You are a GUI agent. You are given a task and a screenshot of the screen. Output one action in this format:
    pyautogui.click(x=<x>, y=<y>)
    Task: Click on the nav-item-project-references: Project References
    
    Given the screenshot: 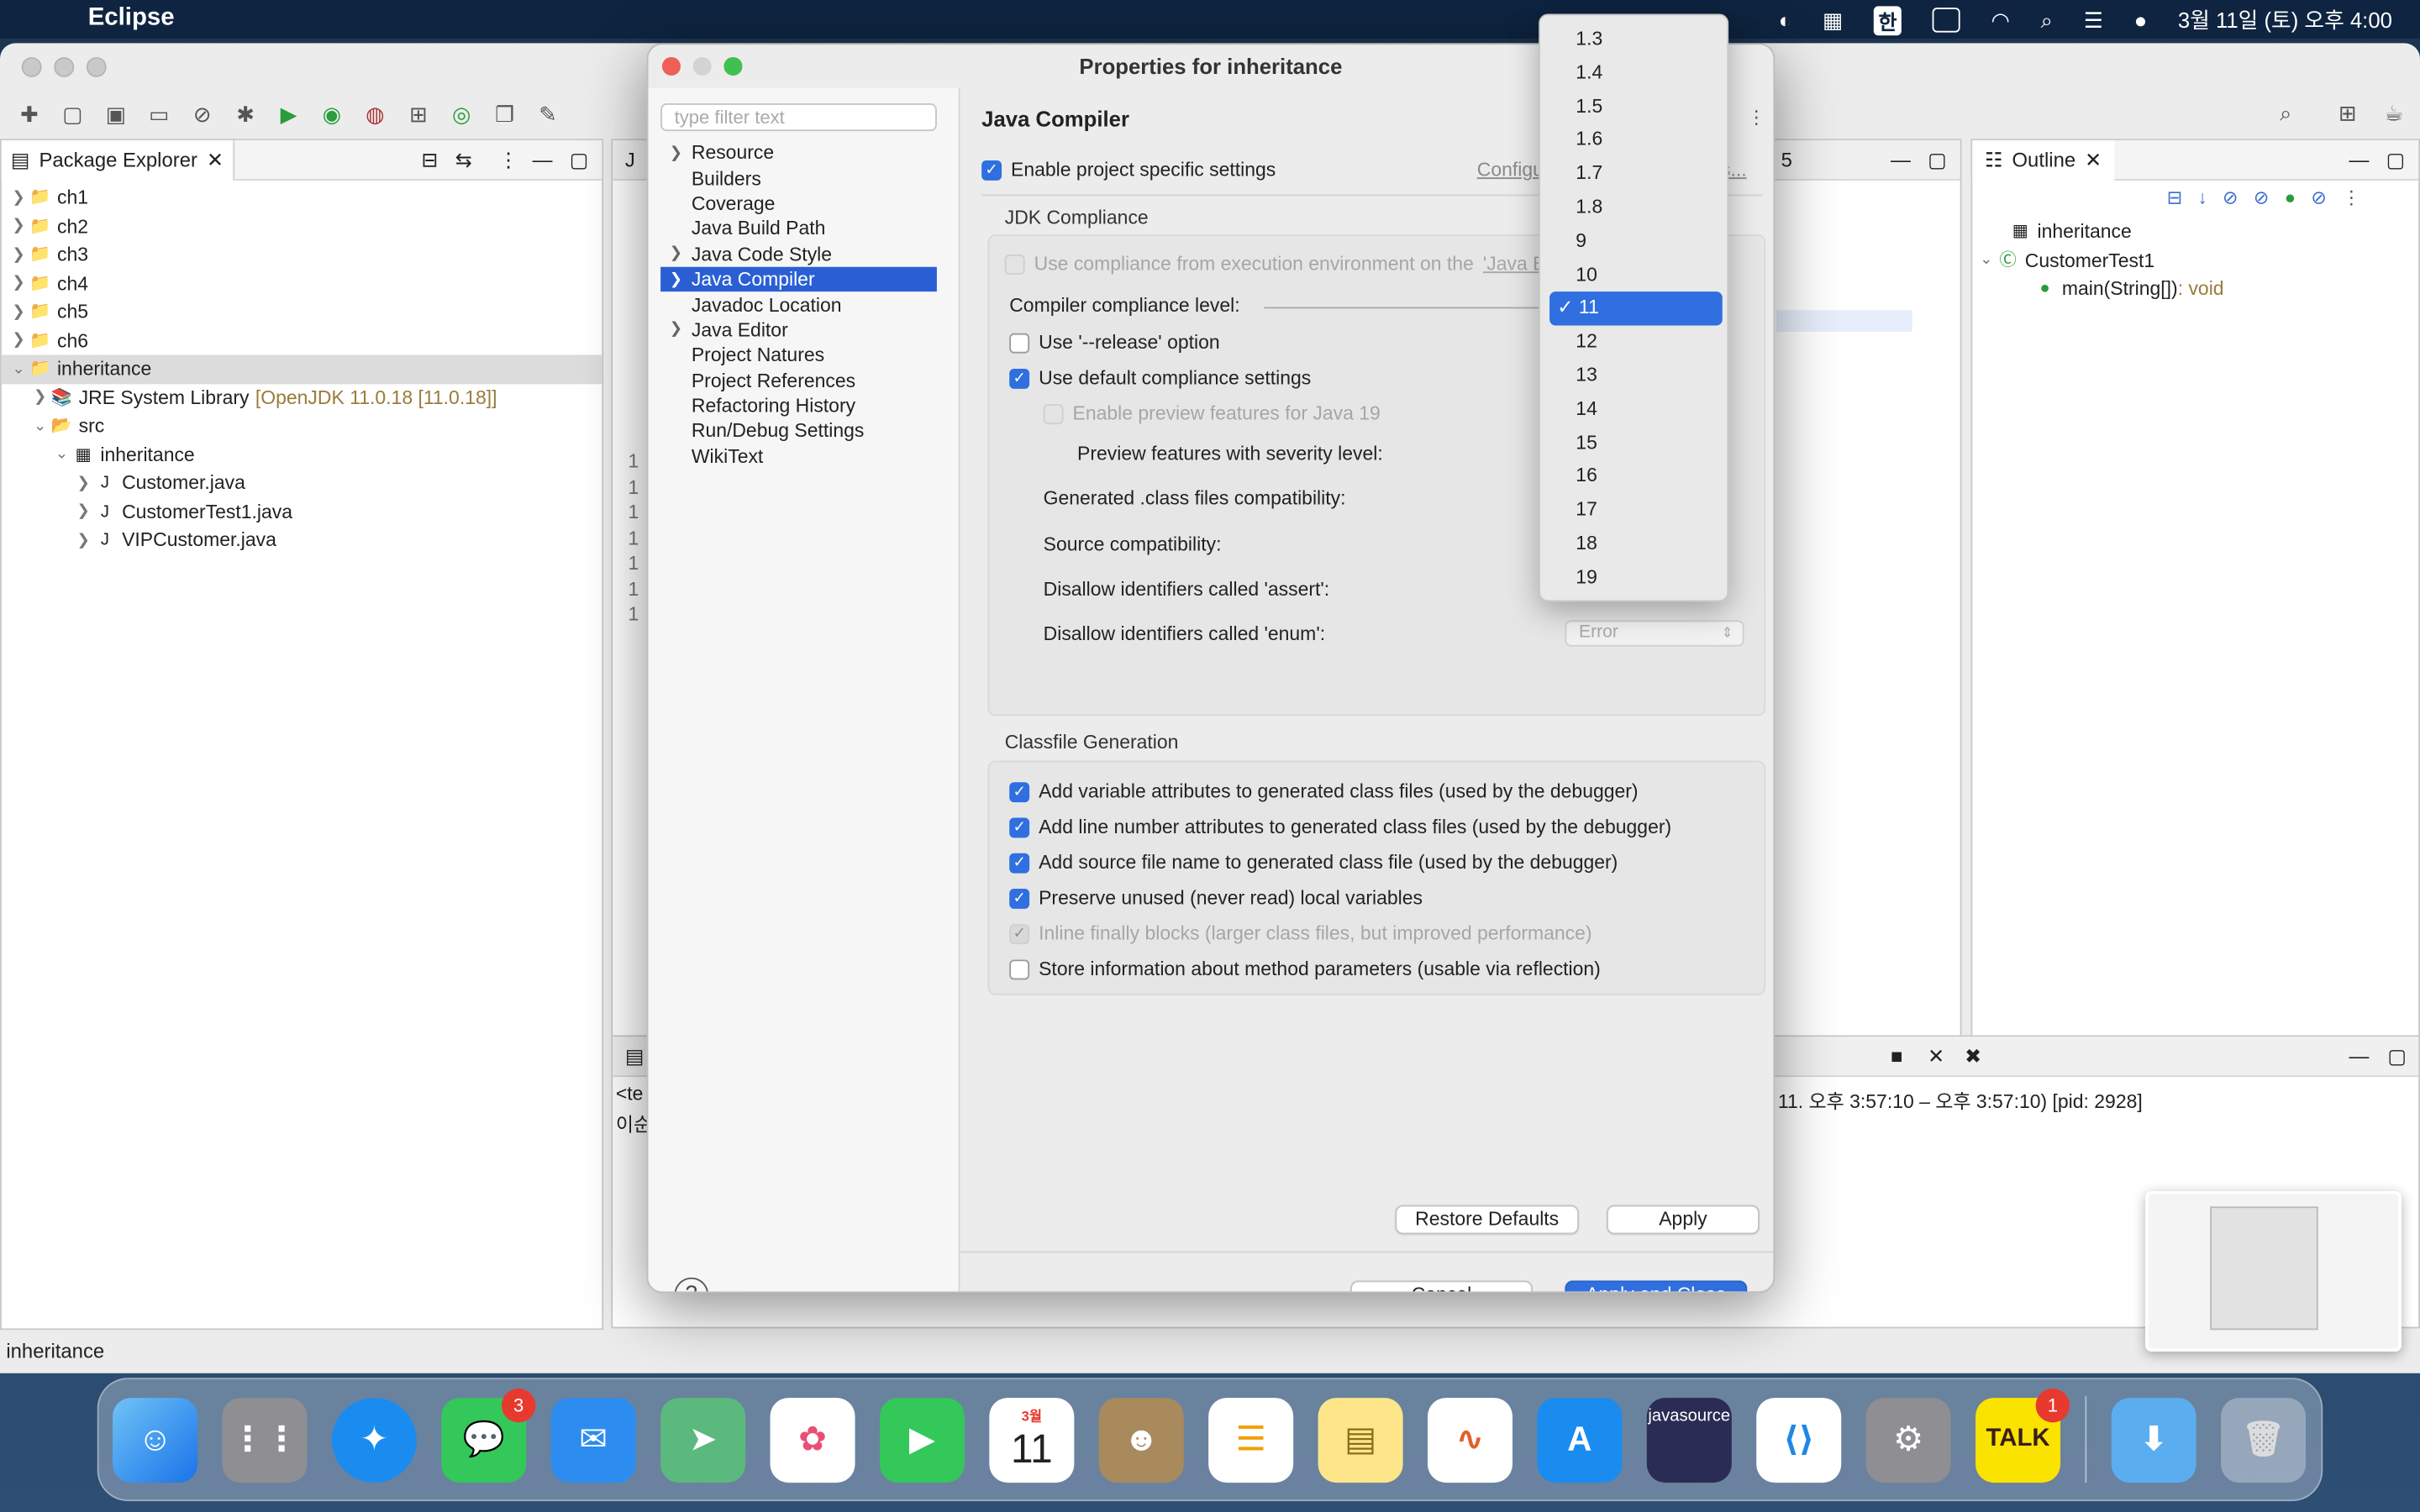 What is the action you would take?
    pyautogui.click(x=798, y=380)
    